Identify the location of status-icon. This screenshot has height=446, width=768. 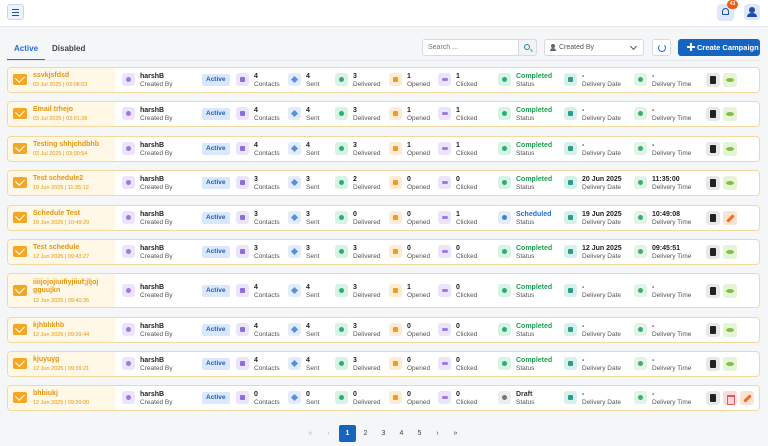
(504, 113).